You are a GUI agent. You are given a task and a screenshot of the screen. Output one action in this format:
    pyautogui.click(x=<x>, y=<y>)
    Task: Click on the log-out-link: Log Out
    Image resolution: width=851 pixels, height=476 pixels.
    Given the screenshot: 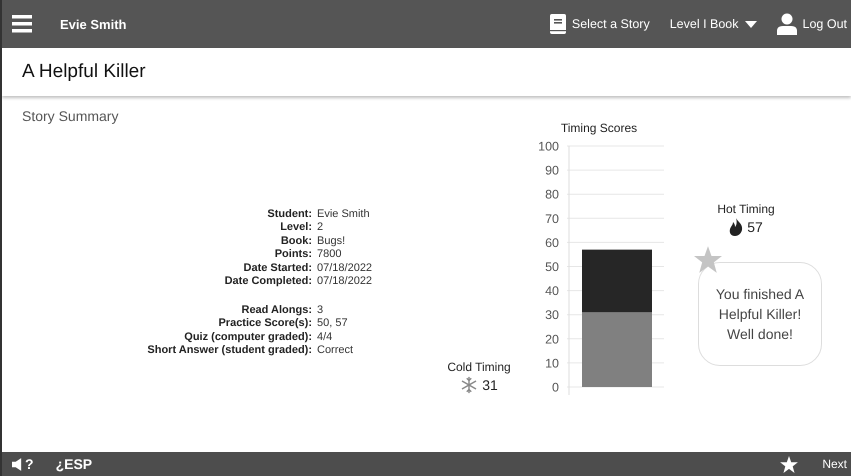 What is the action you would take?
    pyautogui.click(x=824, y=24)
    